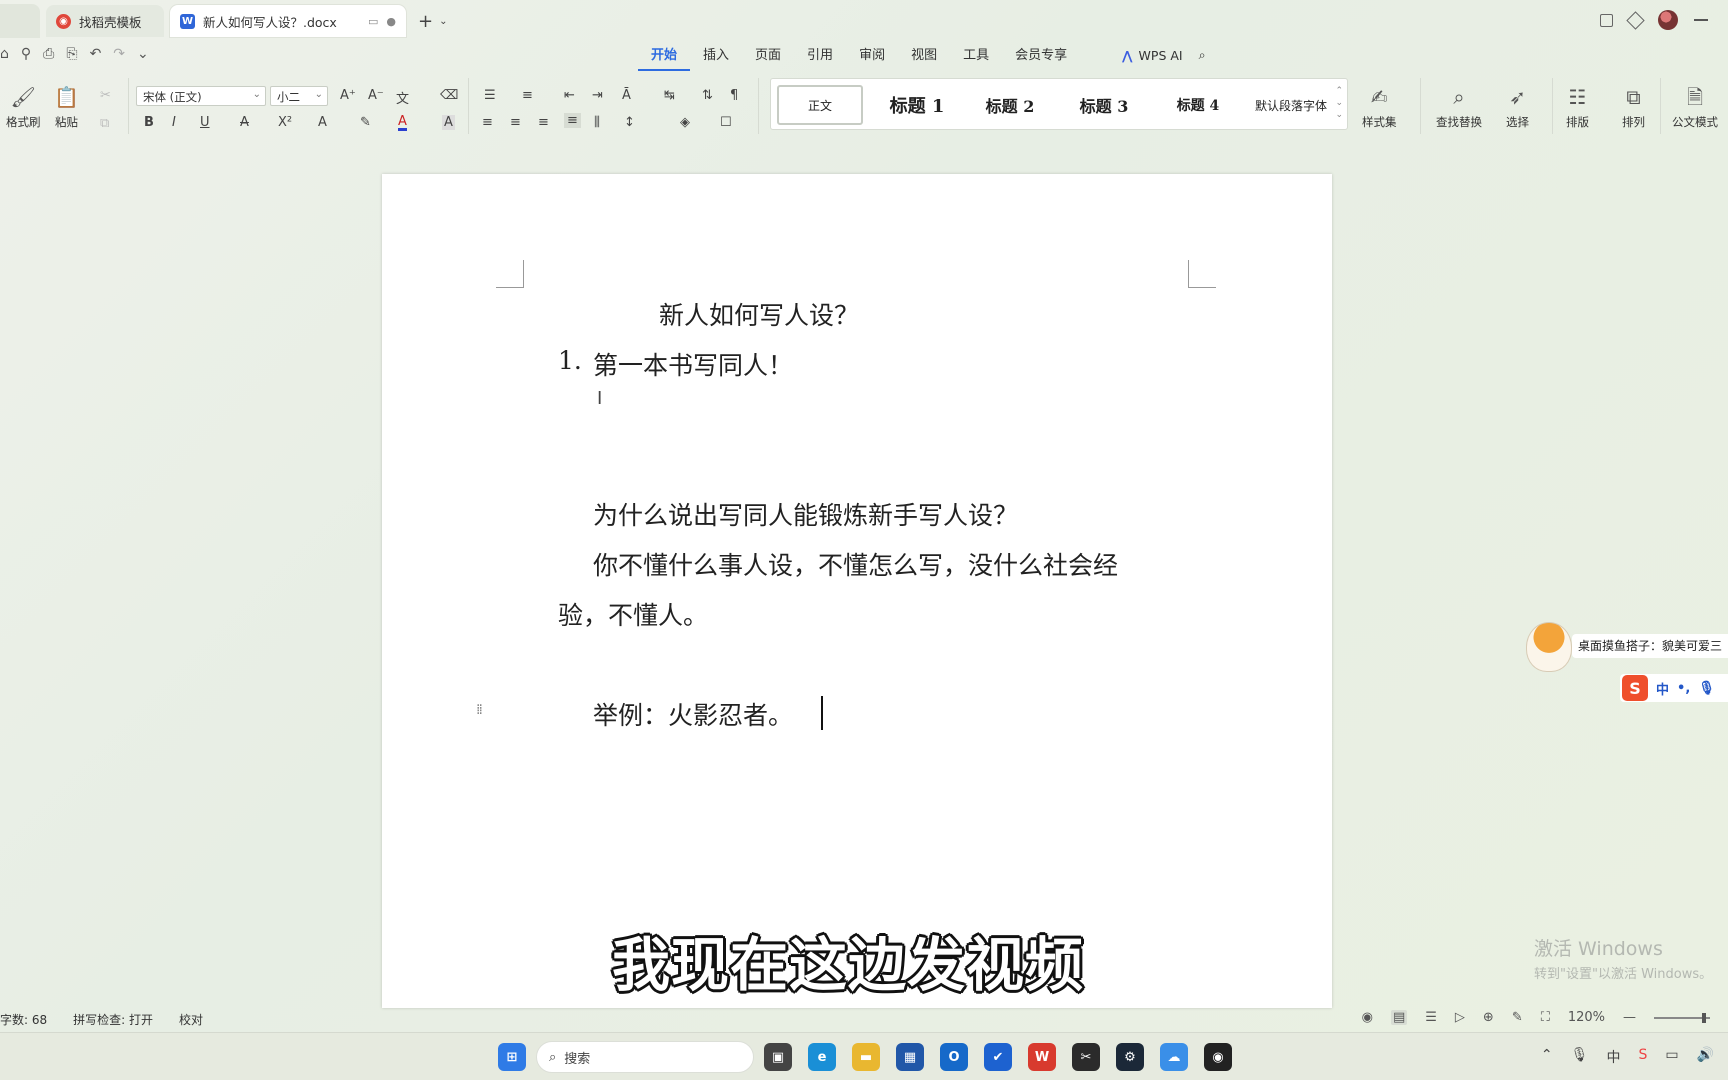 The height and width of the screenshot is (1080, 1728). What do you see at coordinates (515, 122) in the screenshot?
I see `align-center-icon: ≡` at bounding box center [515, 122].